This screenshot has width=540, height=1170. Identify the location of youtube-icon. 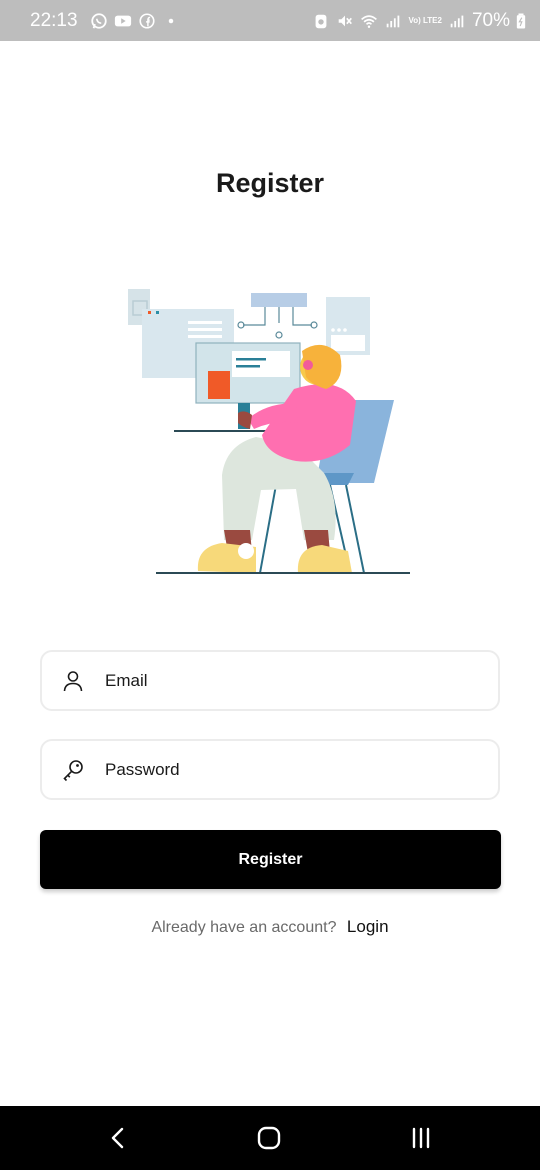
(122, 20).